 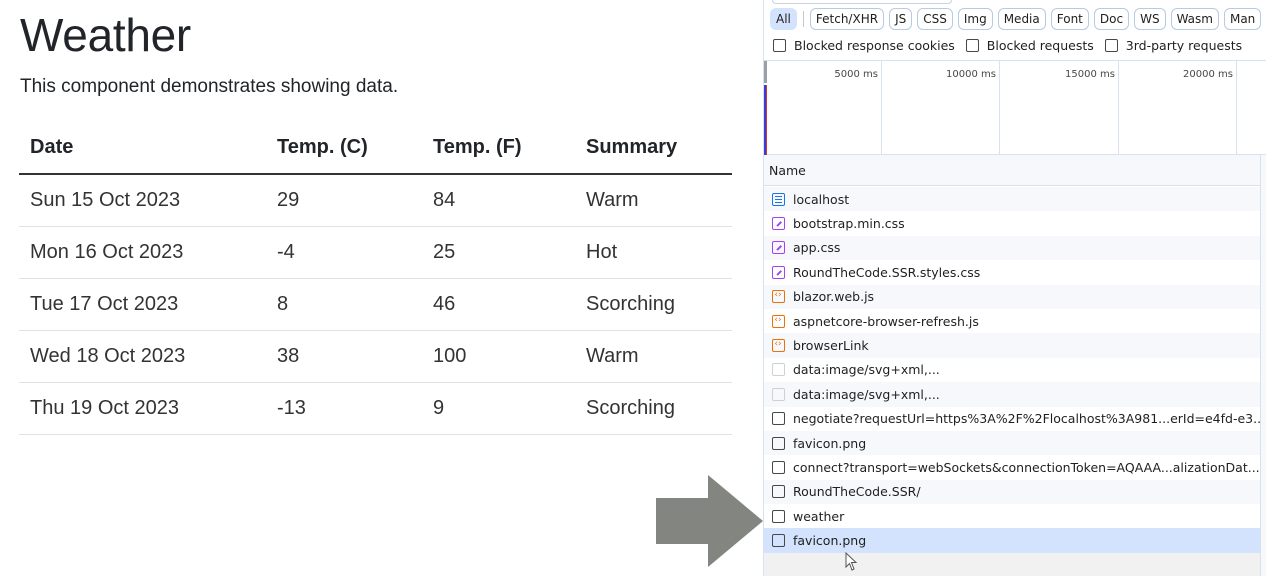 I want to click on script-icon, so click(x=778, y=295).